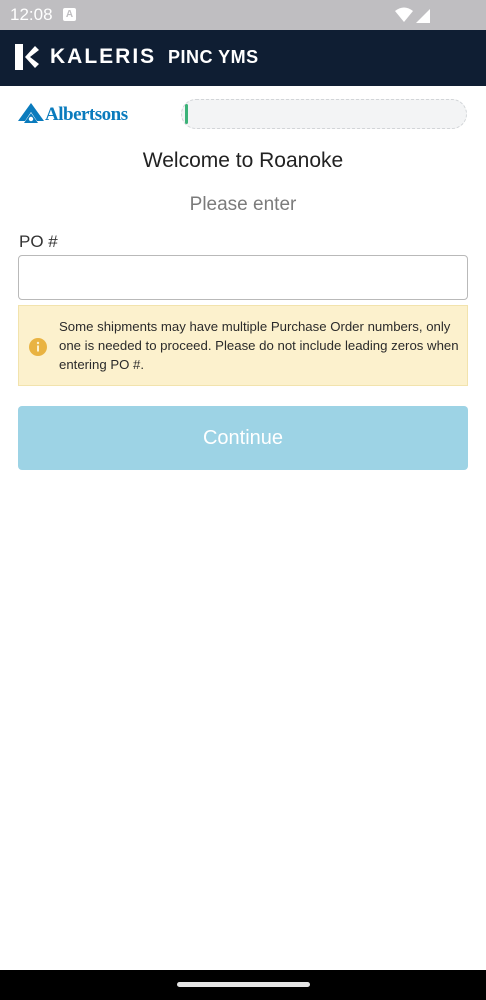  I want to click on info-icon, so click(38, 347).